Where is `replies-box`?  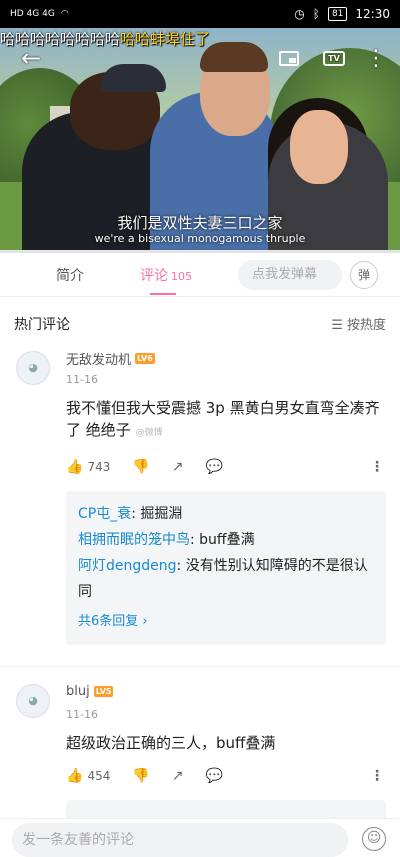 replies-box is located at coordinates (226, 810).